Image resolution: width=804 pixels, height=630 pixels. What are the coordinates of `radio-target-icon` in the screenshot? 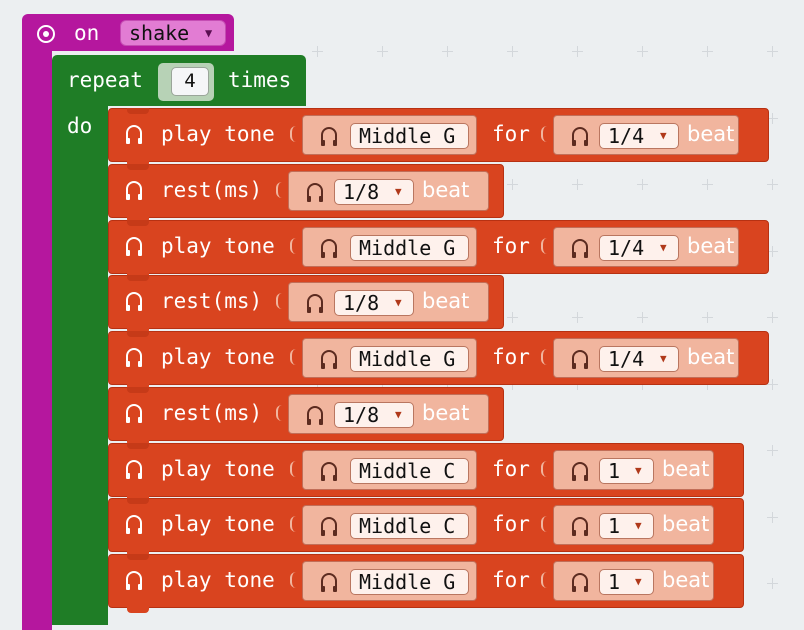 It's located at (46, 34).